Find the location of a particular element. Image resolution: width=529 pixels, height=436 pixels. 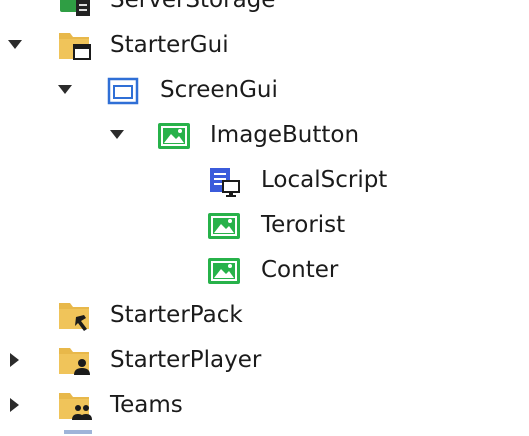

tree-item-localscript: LocalScript is located at coordinates (264, 180).